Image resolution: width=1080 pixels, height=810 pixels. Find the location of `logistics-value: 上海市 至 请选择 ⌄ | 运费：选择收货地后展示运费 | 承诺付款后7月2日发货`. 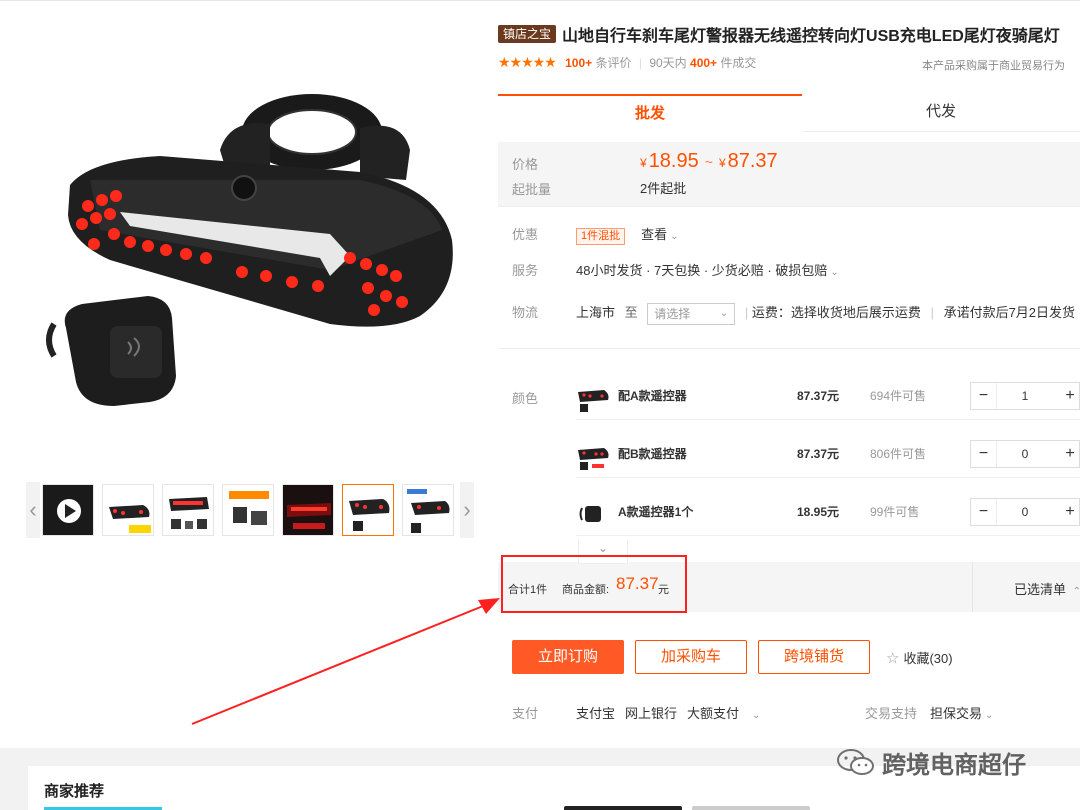

logistics-value: 上海市 至 请选择 ⌄ | 运费：选择收货地后展示运费 | 承诺付款后7月2日发货 is located at coordinates (825, 313).